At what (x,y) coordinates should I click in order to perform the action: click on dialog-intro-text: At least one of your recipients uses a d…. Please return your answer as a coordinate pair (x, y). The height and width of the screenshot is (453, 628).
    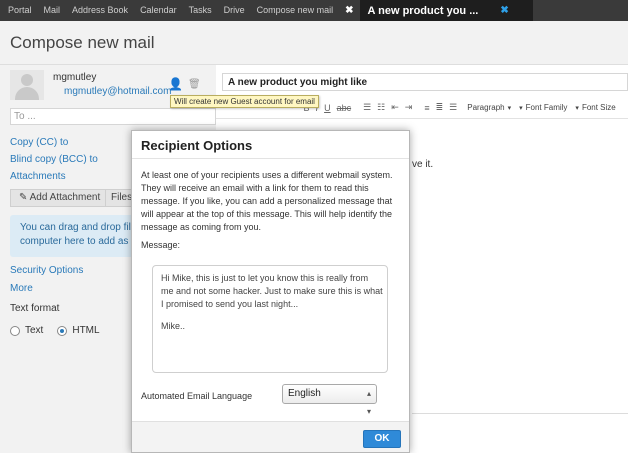
    Looking at the image, I should click on (267, 201).